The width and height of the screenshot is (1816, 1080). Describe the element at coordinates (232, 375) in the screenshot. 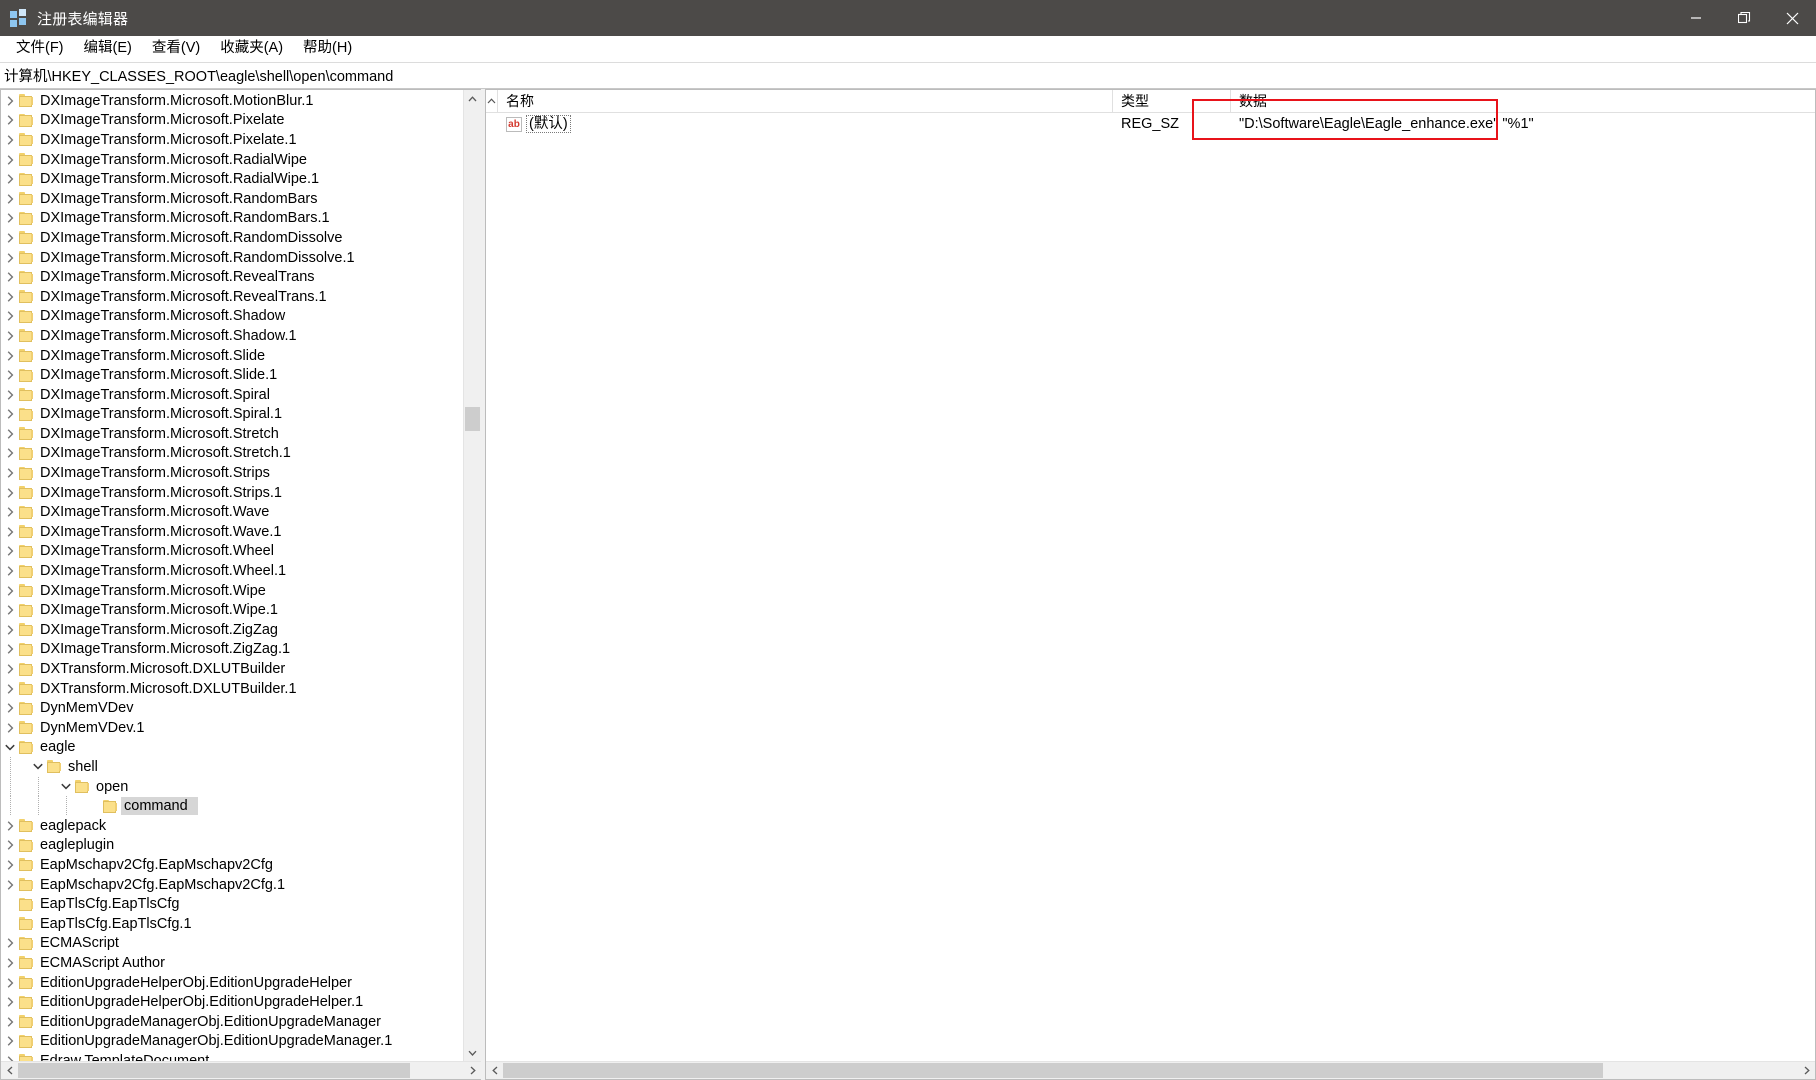

I see `tree-item: DXImageTransform.Microsoft.Slide.1` at that location.